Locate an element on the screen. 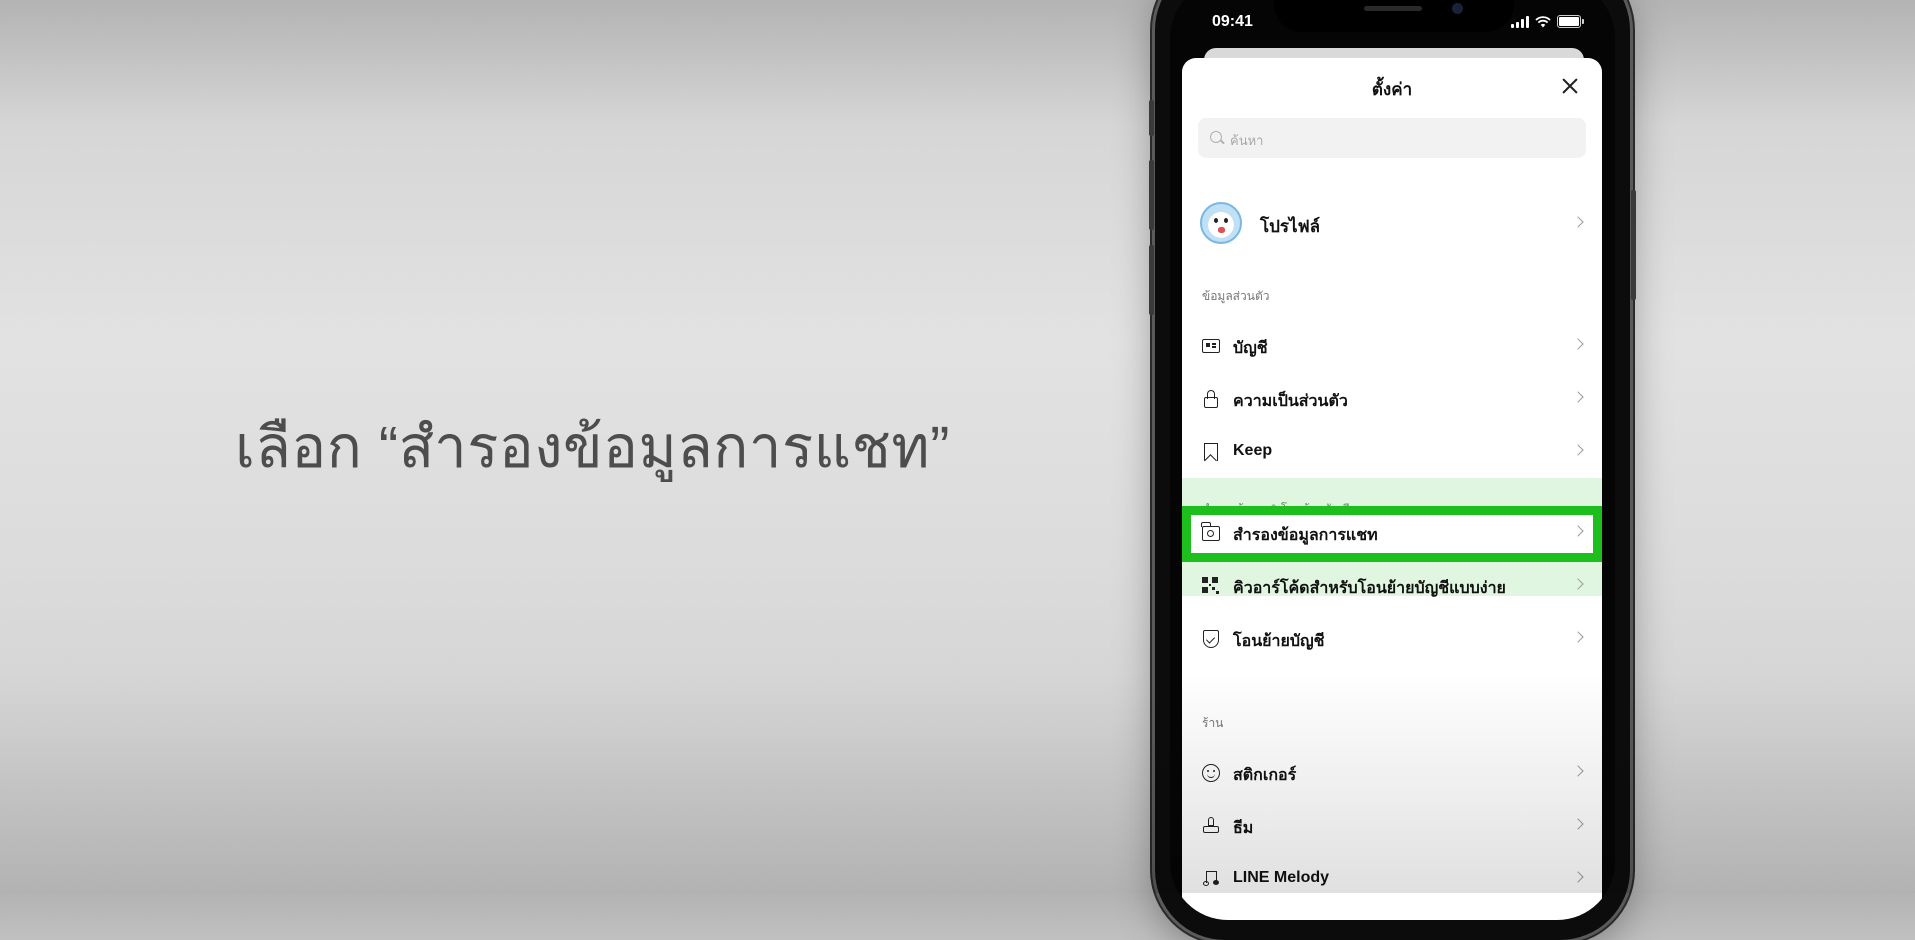  lock-icon is located at coordinates (1211, 399).